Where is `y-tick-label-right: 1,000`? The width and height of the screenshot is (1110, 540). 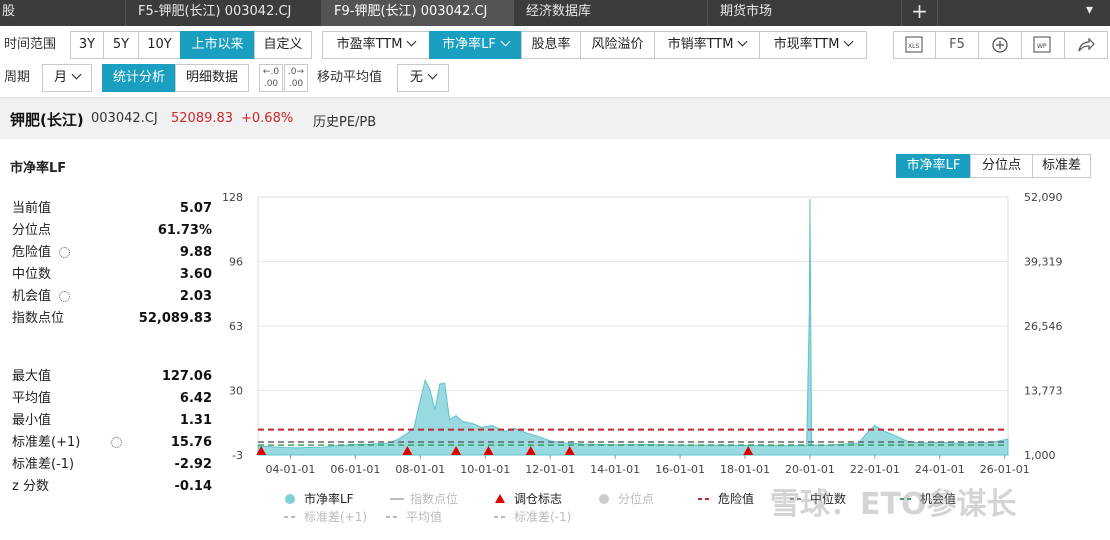 y-tick-label-right: 1,000 is located at coordinates (1040, 455).